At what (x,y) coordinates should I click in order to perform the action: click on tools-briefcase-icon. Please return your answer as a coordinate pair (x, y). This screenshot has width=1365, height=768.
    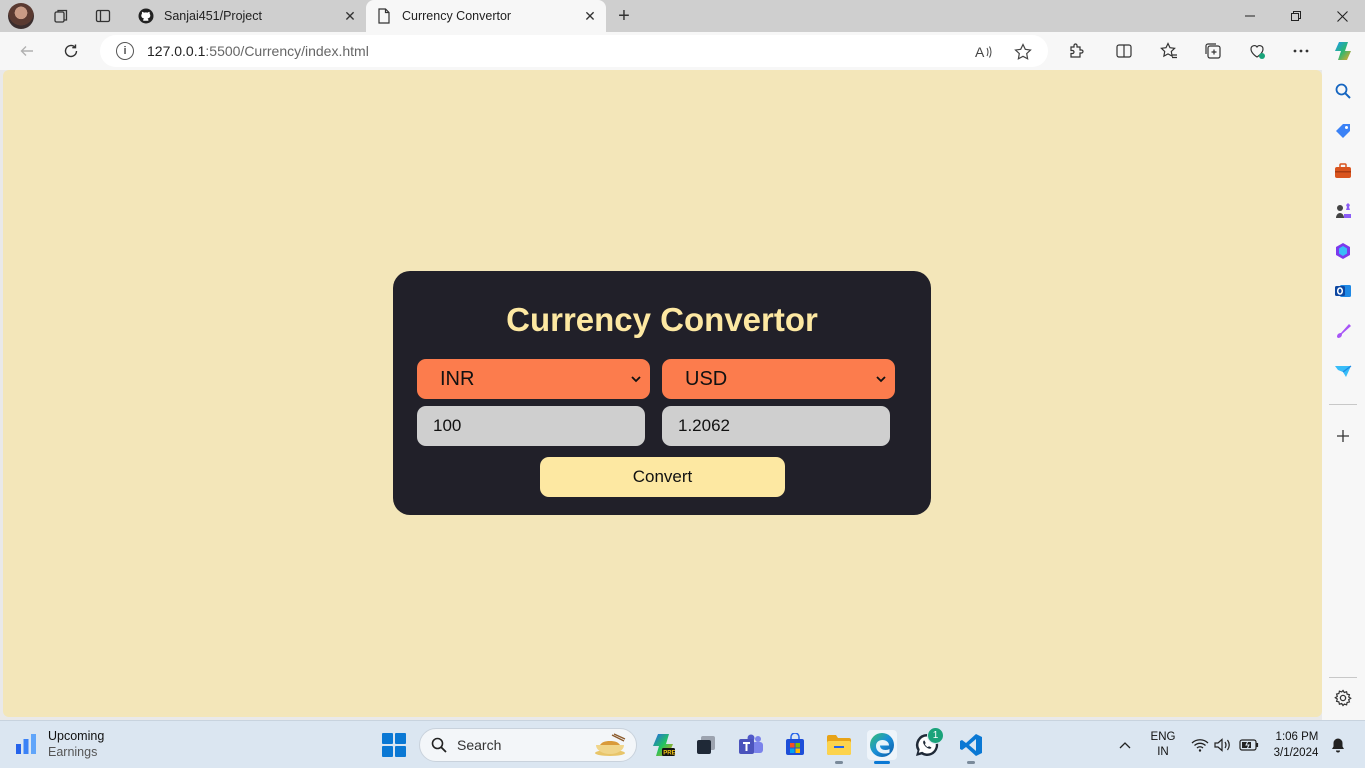
    Looking at the image, I should click on (1343, 171).